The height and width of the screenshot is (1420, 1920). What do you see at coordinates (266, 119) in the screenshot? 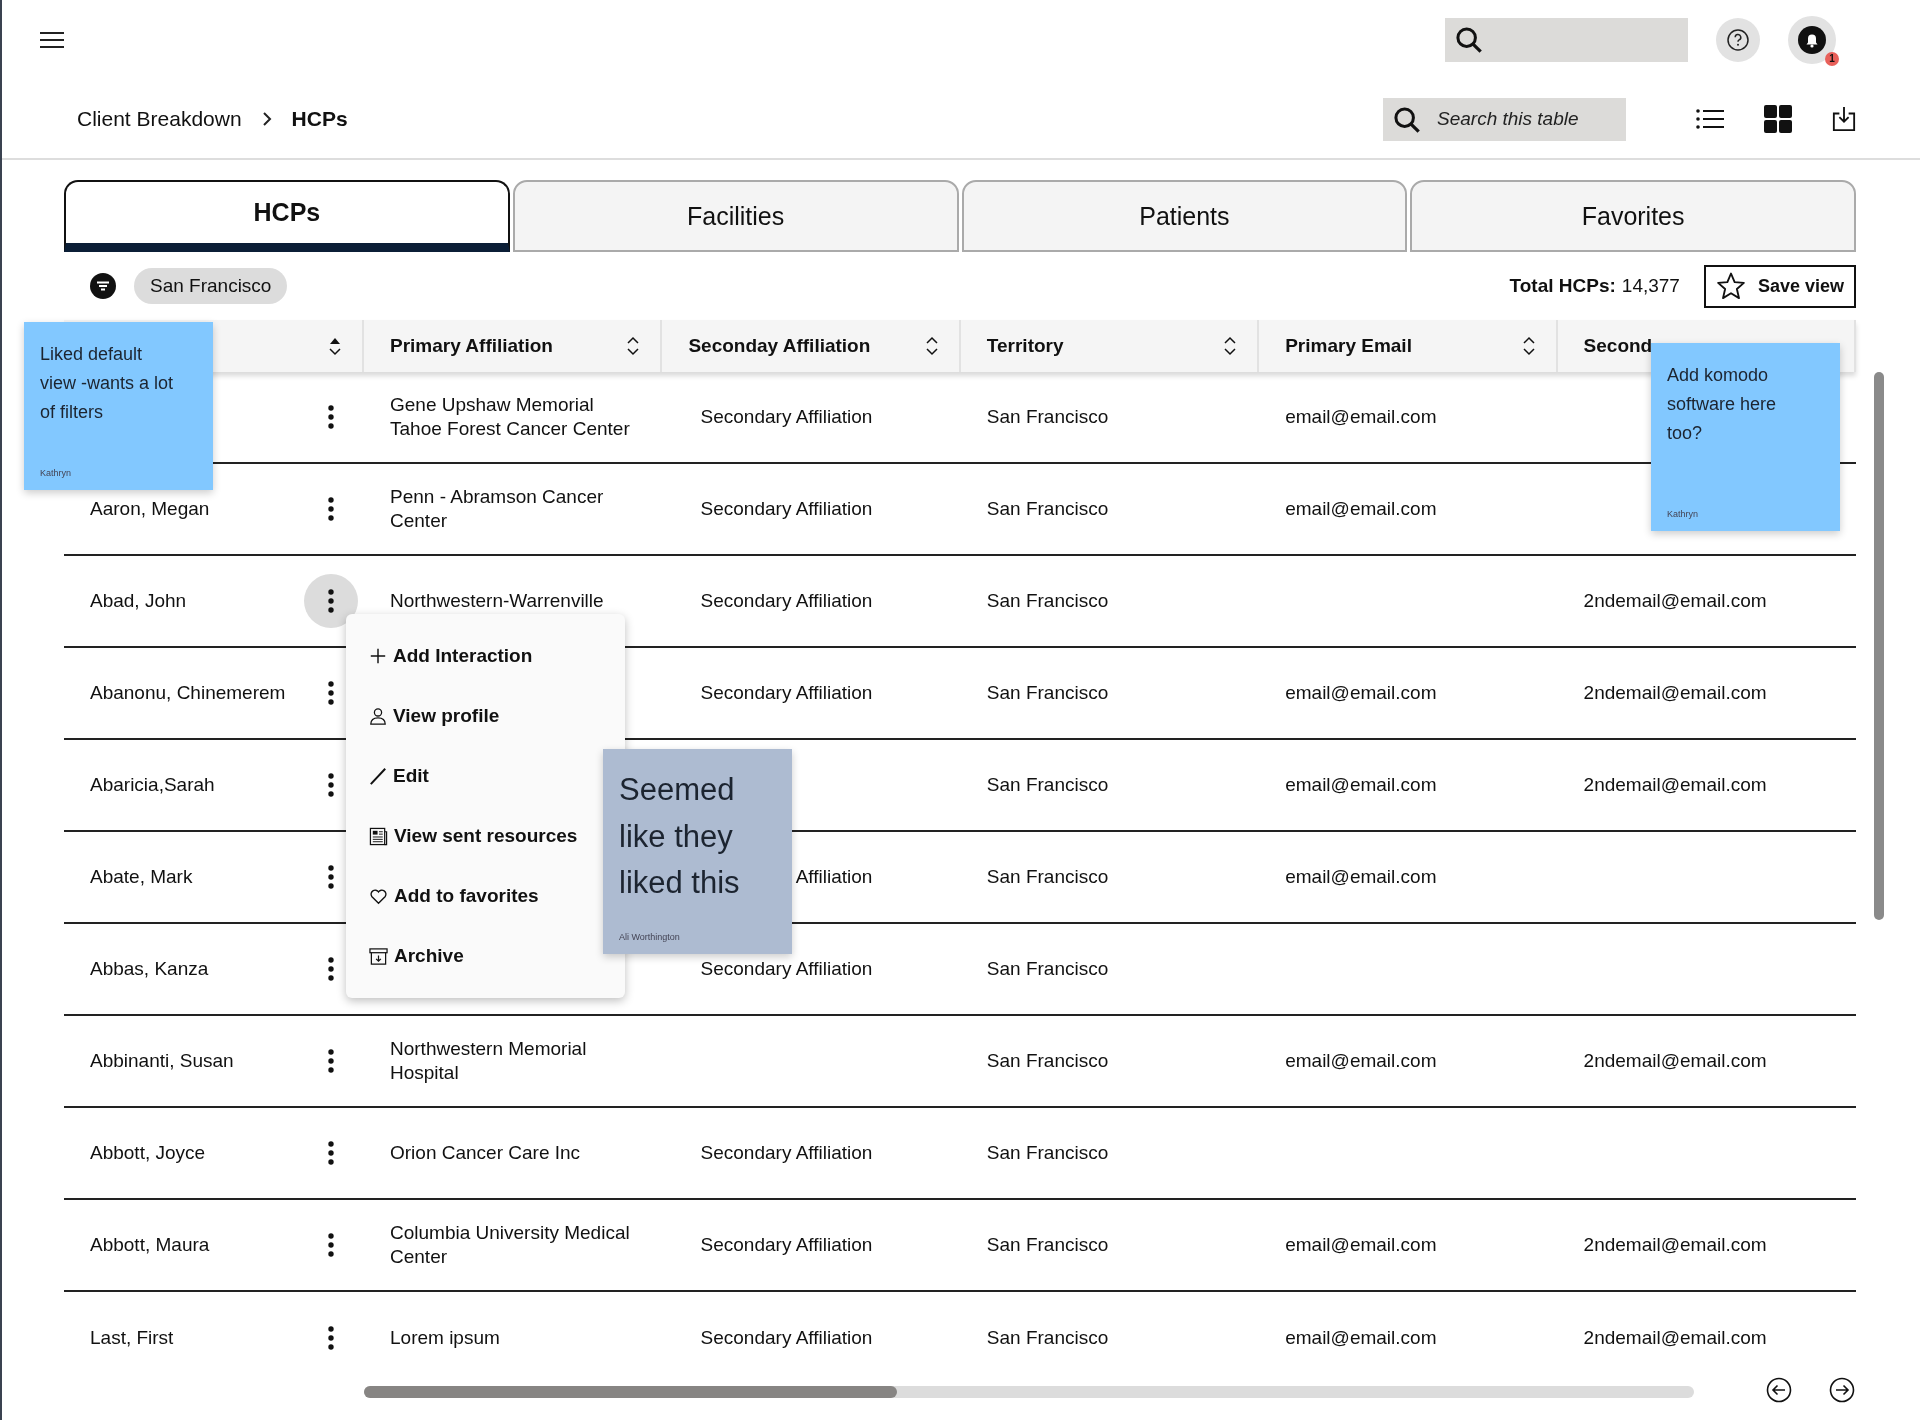
I see `chevron-right-icon` at bounding box center [266, 119].